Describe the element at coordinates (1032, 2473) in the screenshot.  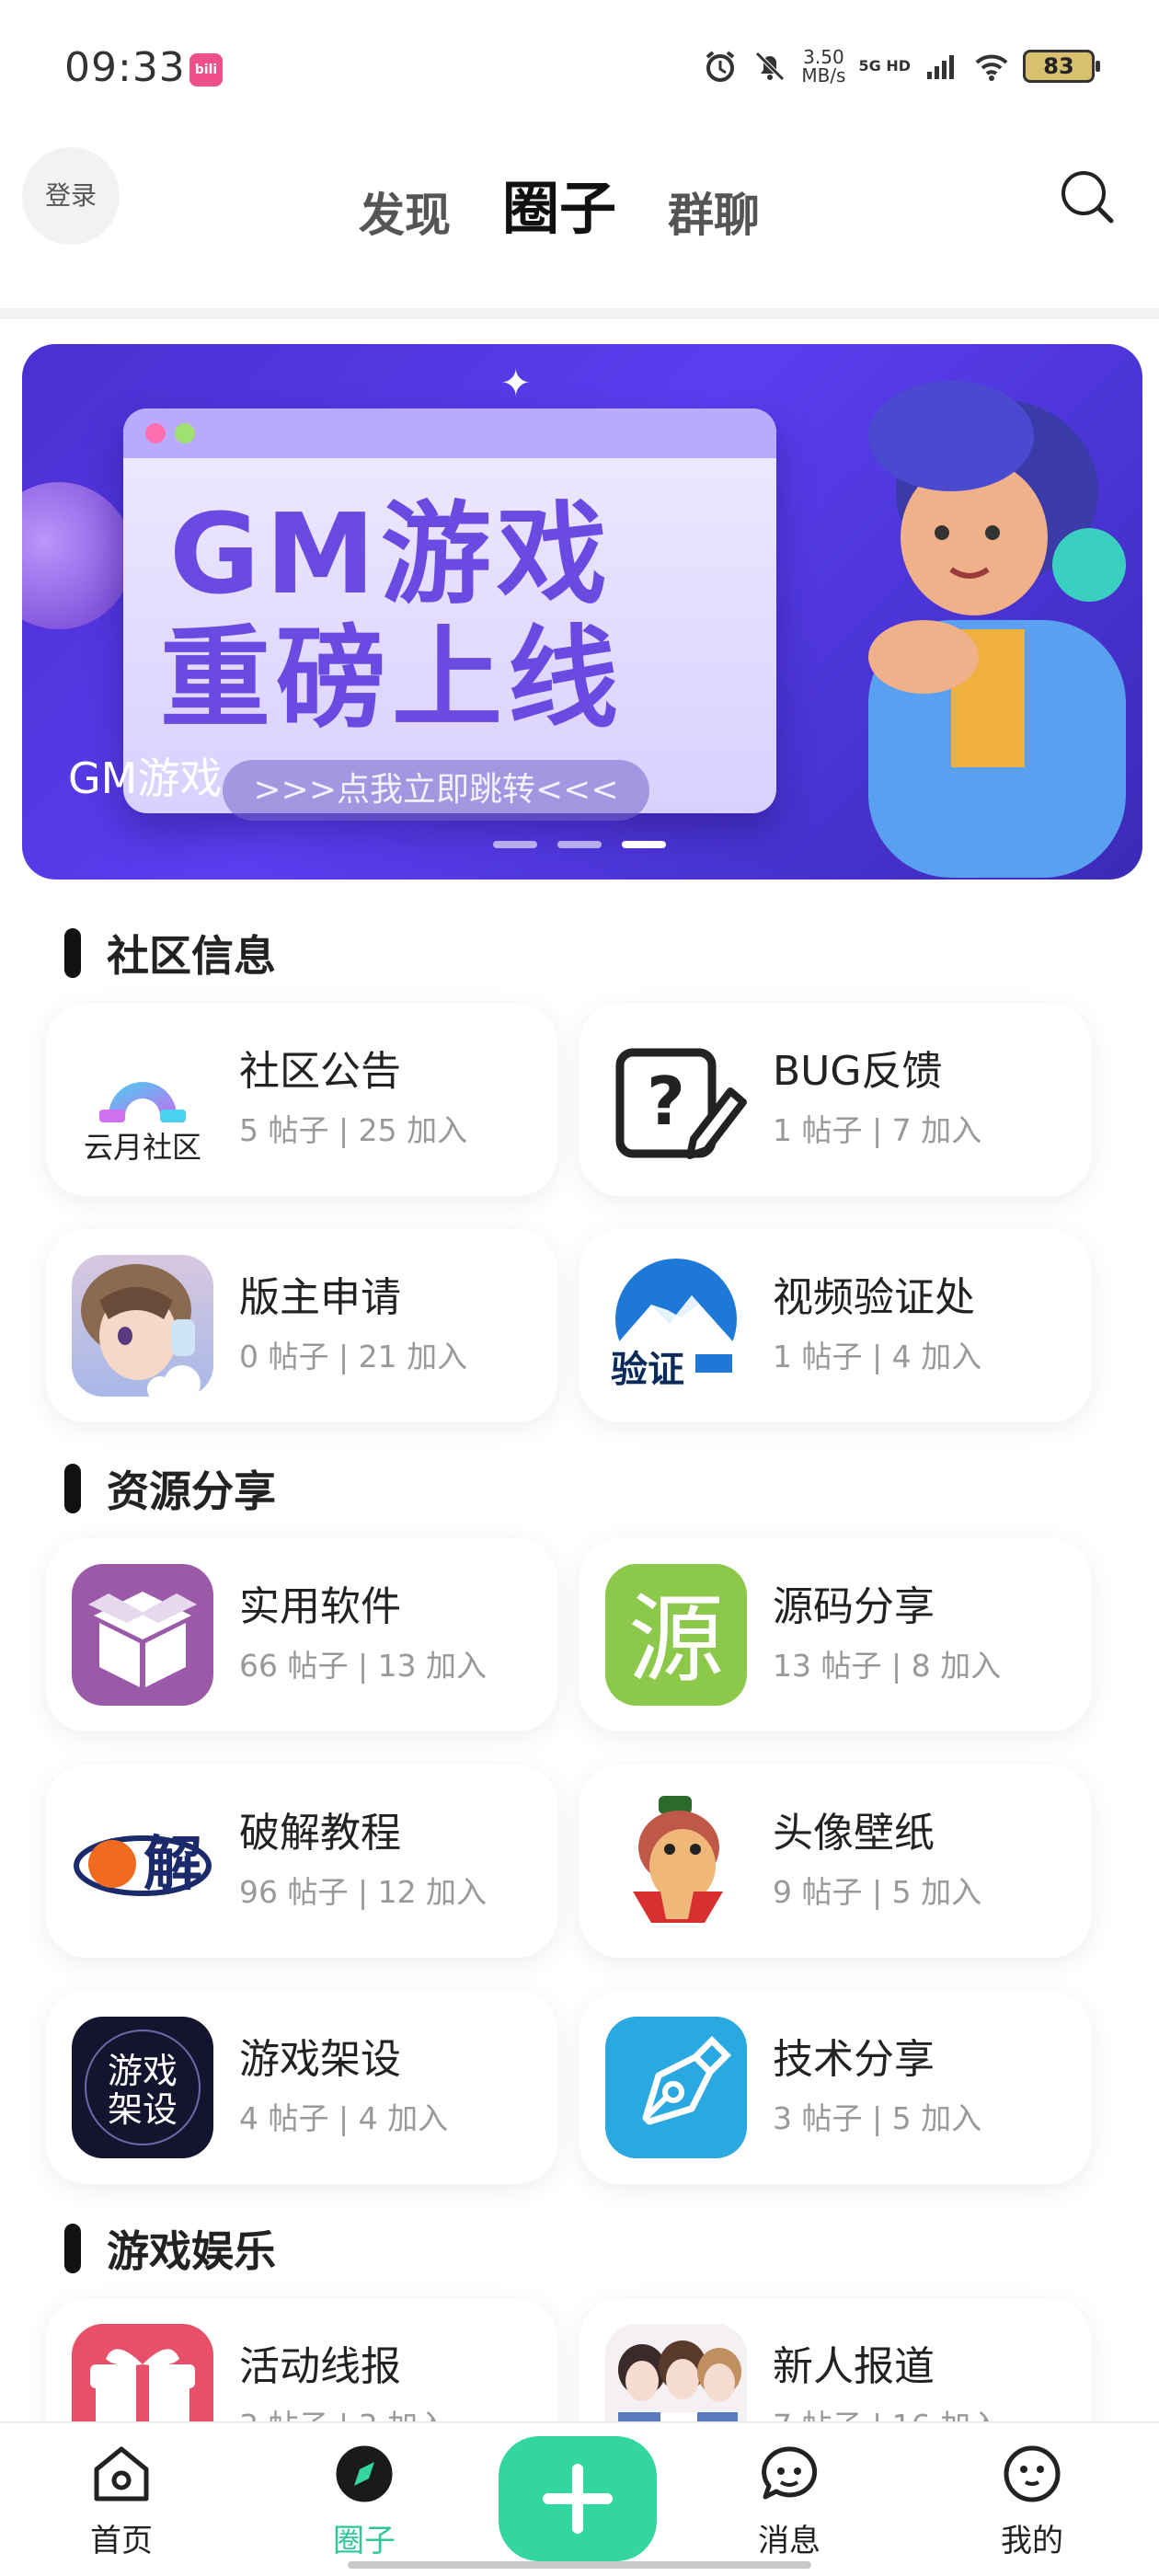
I see `profile-icon` at that location.